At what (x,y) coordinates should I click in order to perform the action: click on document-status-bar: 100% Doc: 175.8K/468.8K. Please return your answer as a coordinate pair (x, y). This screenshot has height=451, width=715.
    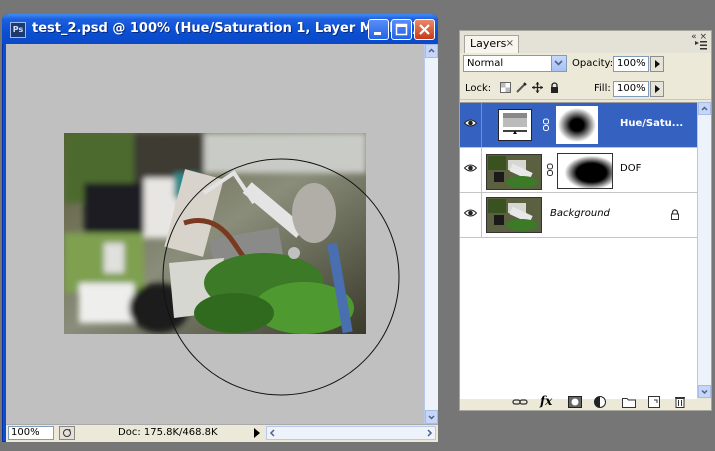
    Looking at the image, I should click on (222, 433).